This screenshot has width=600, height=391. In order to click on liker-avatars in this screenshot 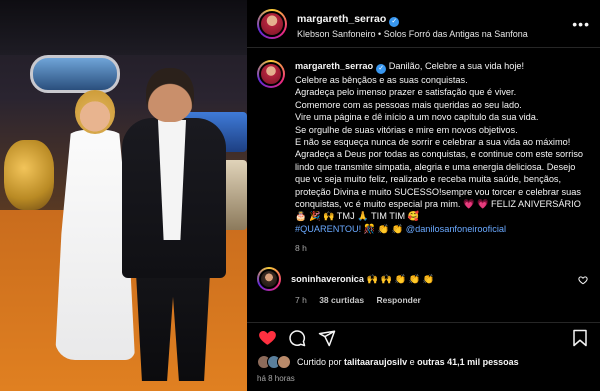, I will do `click(274, 362)`.